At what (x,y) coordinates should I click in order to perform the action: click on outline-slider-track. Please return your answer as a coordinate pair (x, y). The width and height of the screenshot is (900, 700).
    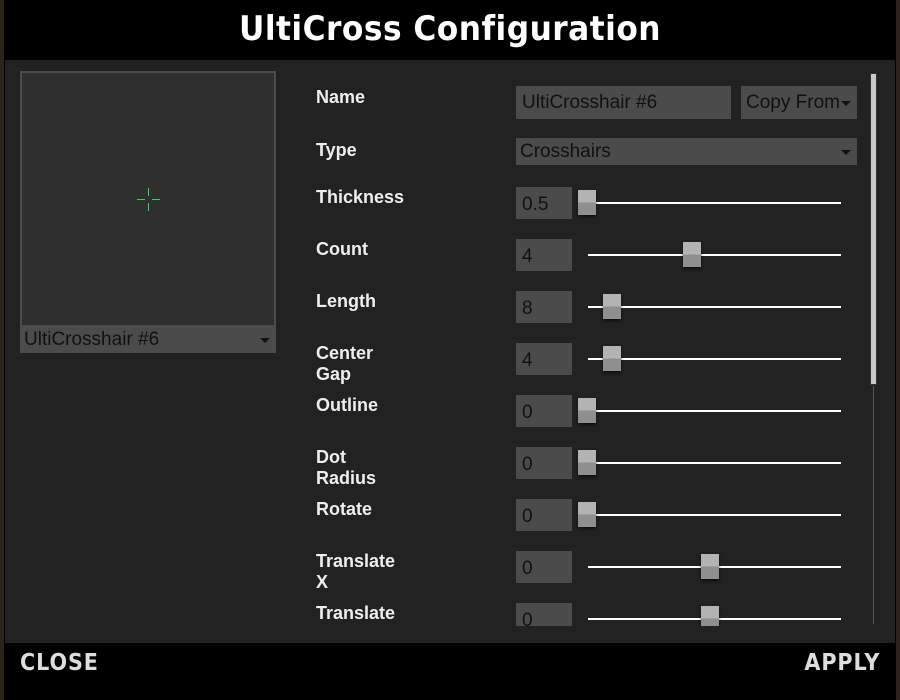
    Looking at the image, I should click on (714, 411).